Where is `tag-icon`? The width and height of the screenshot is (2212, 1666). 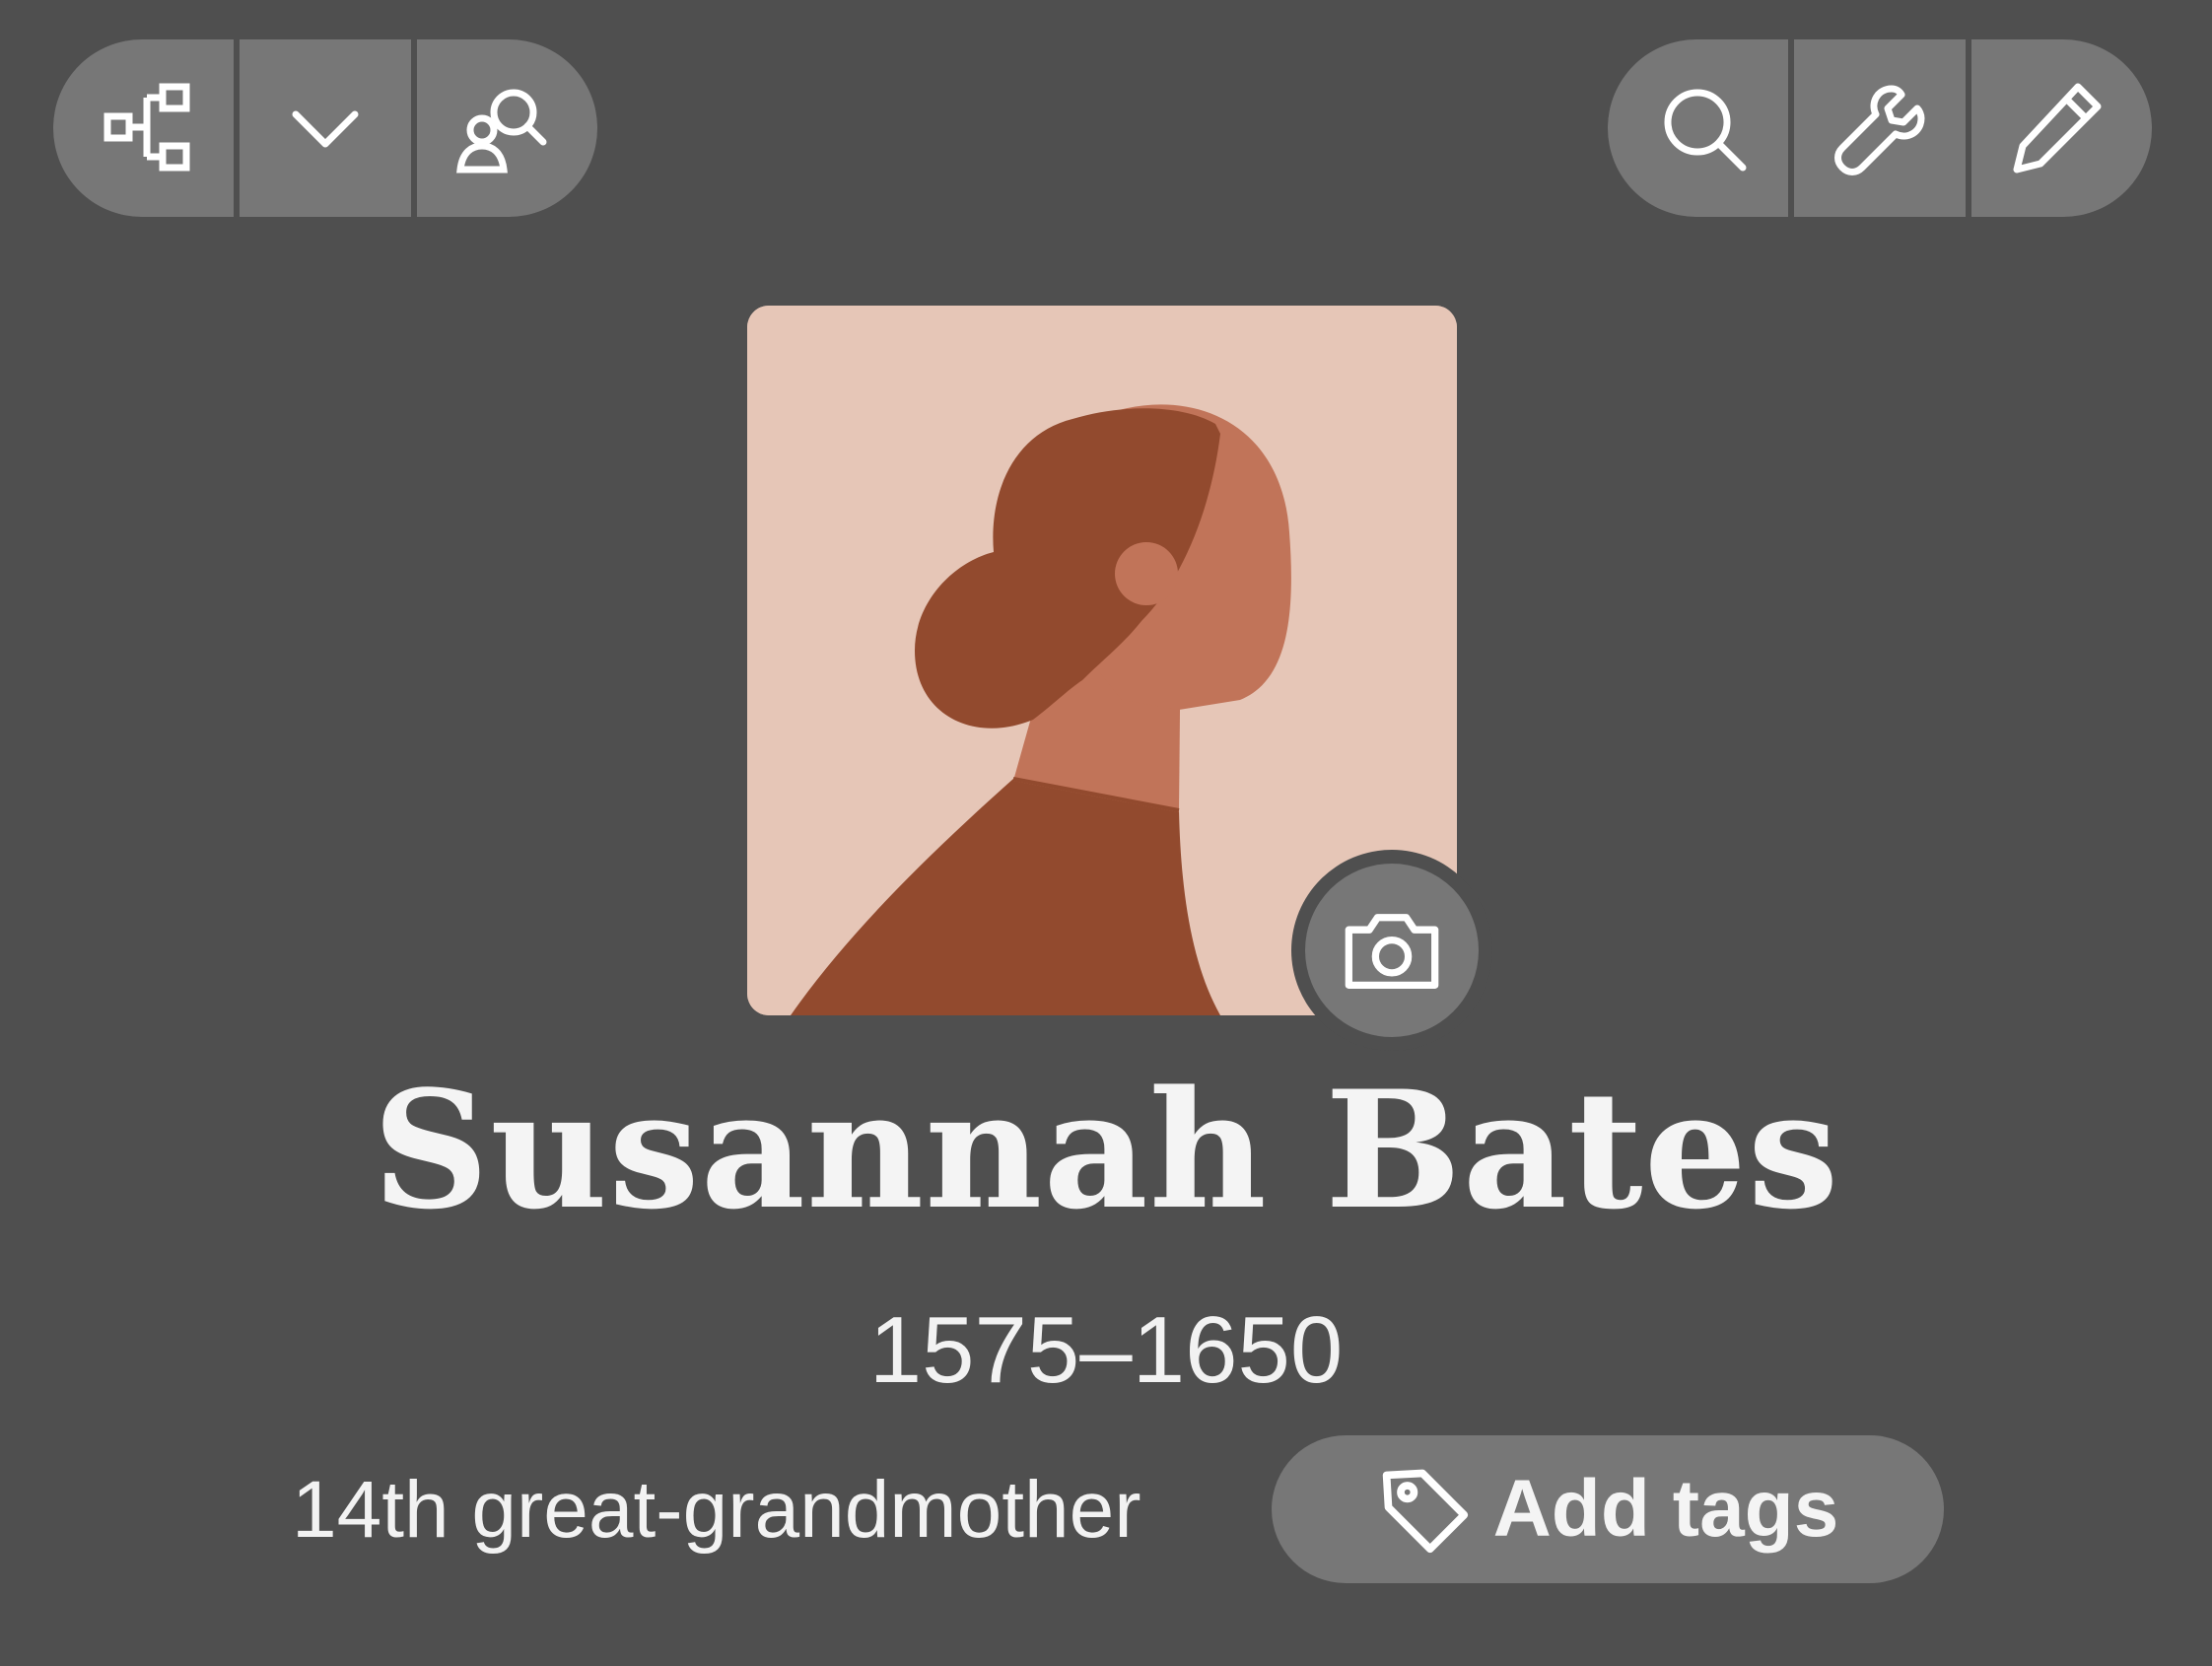 tag-icon is located at coordinates (1425, 1512).